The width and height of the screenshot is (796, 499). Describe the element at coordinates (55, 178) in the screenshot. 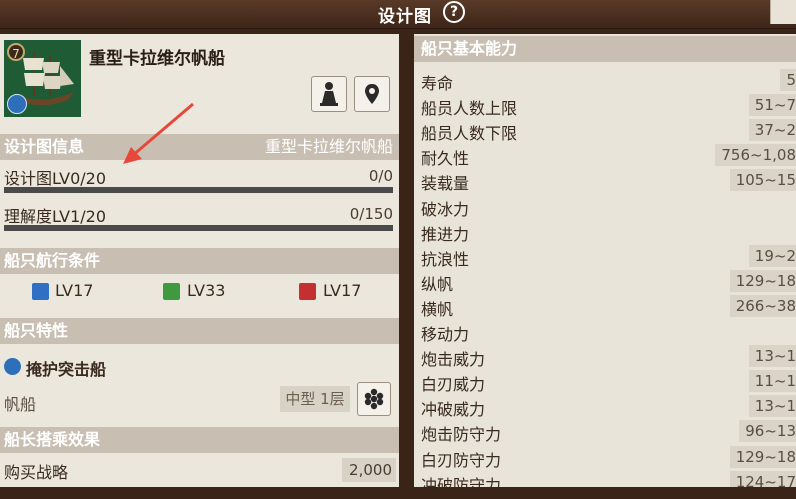

I see `design-level-label: 设计图LV0/20` at that location.